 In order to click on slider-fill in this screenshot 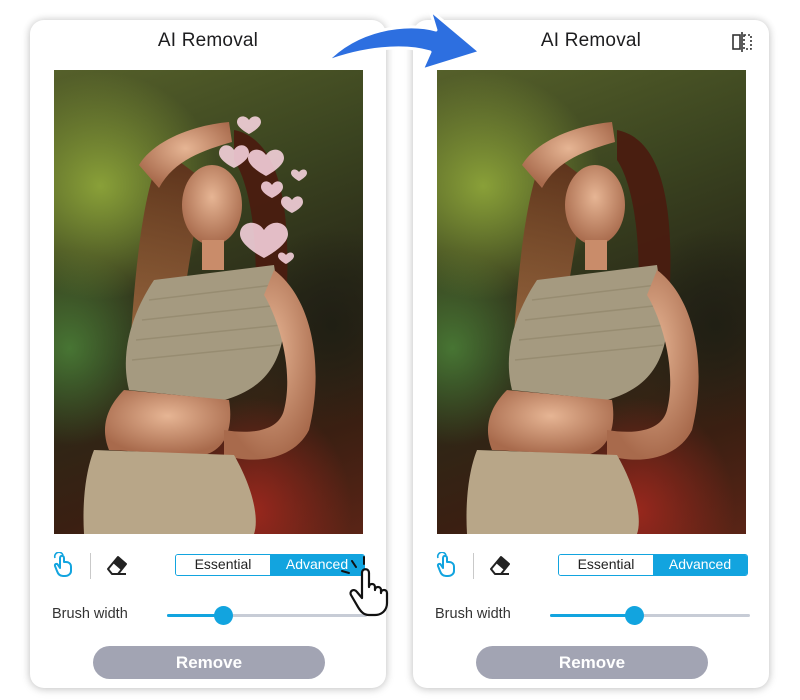, I will do `click(592, 615)`.